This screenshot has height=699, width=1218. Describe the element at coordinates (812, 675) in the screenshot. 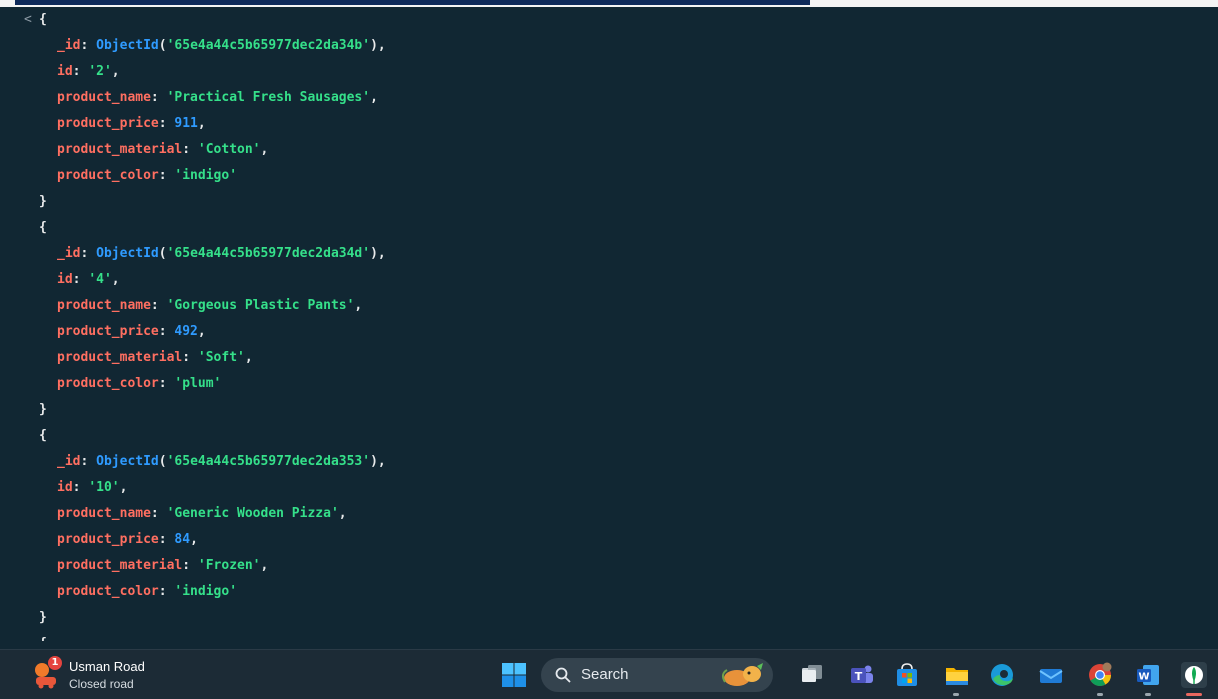

I see `task-view-icon` at that location.